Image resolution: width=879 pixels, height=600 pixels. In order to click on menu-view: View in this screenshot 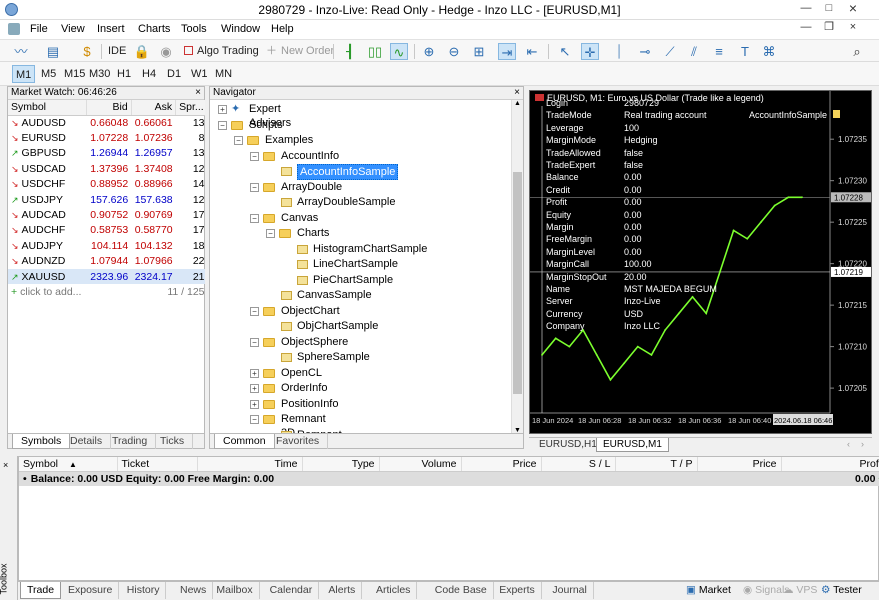, I will do `click(73, 29)`.